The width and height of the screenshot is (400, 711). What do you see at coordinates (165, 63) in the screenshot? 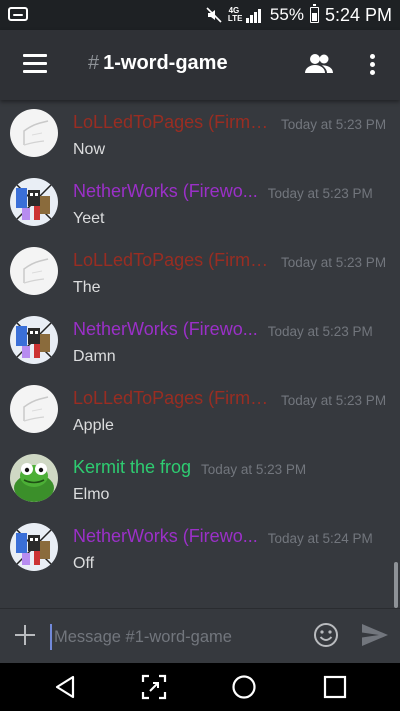
I see `channel-name: 1-word-game` at bounding box center [165, 63].